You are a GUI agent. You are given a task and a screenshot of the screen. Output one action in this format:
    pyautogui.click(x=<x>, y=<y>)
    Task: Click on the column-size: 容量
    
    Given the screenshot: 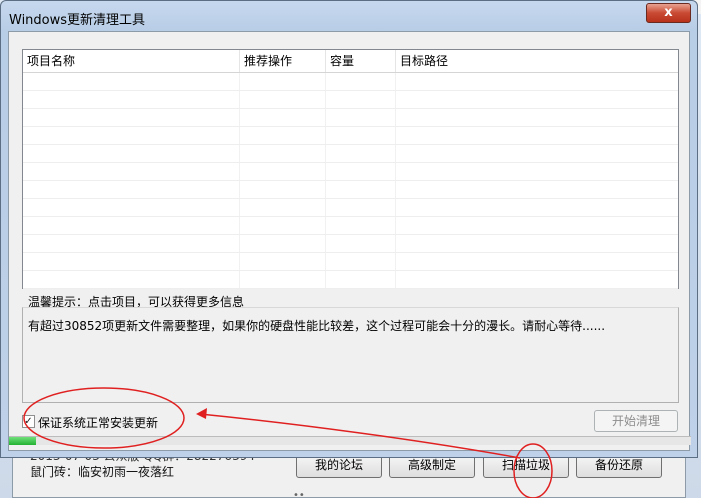 What is the action you would take?
    pyautogui.click(x=361, y=61)
    